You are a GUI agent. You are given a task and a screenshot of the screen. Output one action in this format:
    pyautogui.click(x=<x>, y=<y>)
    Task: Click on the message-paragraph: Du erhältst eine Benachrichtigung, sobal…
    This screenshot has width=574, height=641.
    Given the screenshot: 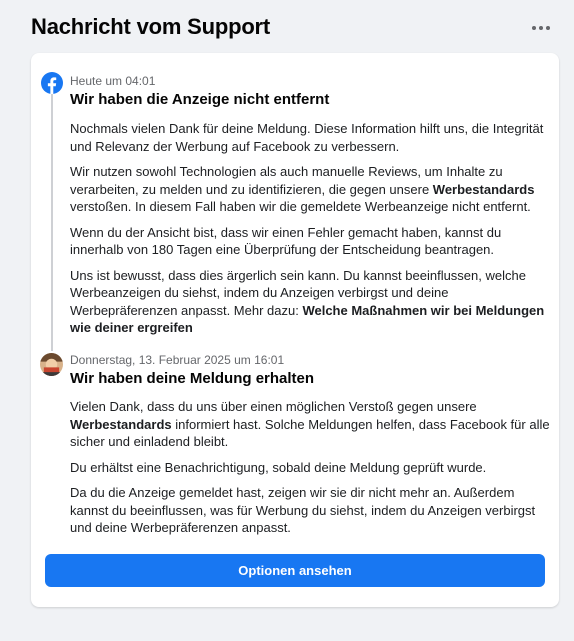 What is the action you would take?
    pyautogui.click(x=278, y=467)
    